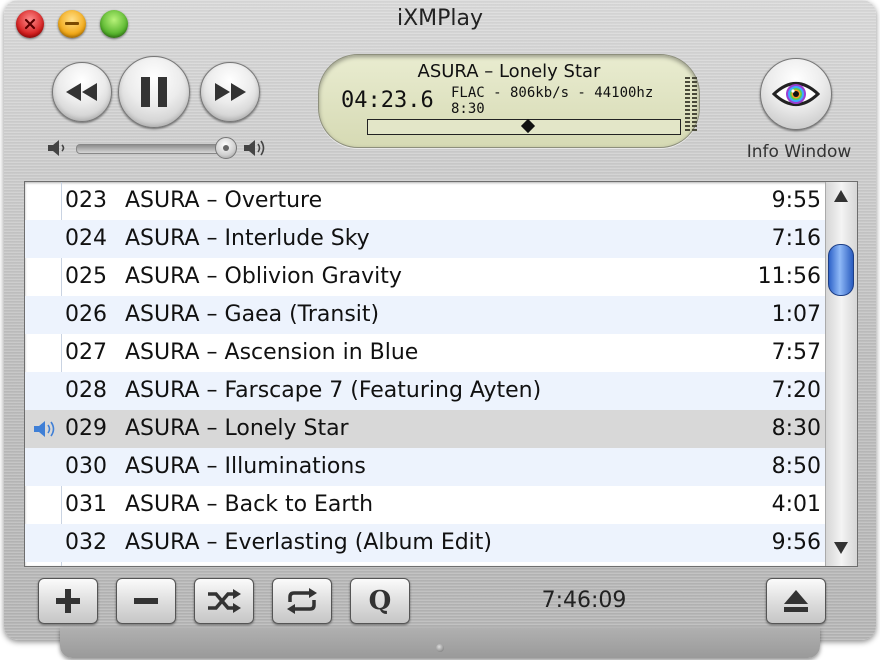 This screenshot has width=880, height=660. I want to click on now-playing-speaker-icon, so click(44, 429).